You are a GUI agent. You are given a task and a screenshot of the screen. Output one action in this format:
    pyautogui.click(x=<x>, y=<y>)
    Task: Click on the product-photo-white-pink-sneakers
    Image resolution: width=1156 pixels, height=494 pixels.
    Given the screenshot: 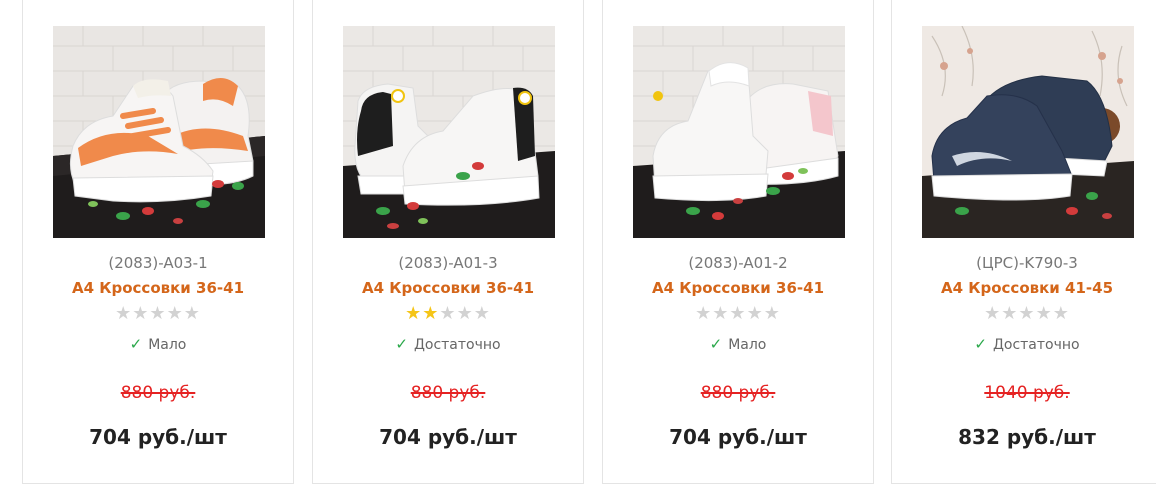 What is the action you would take?
    pyautogui.click(x=739, y=132)
    